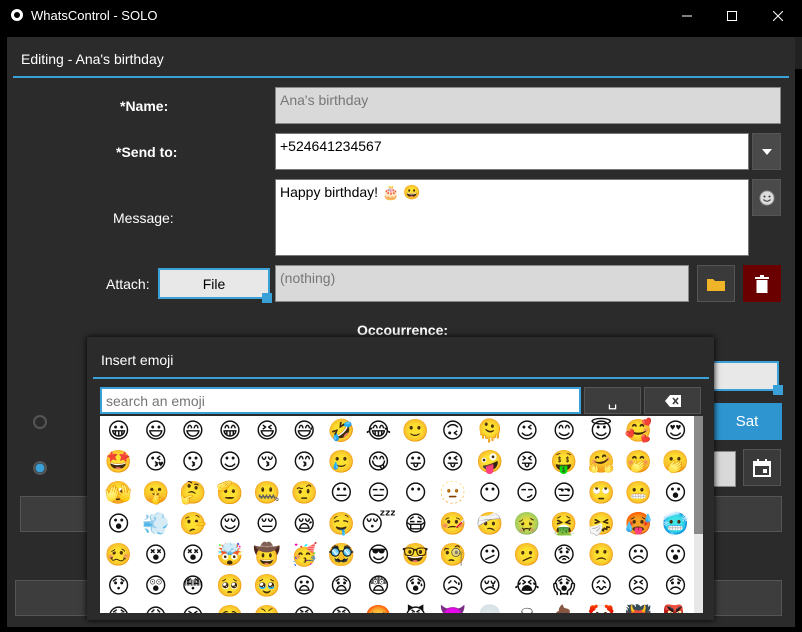 The height and width of the screenshot is (632, 802). Describe the element at coordinates (229, 431) in the screenshot. I see `emoji-cell: 😁` at that location.